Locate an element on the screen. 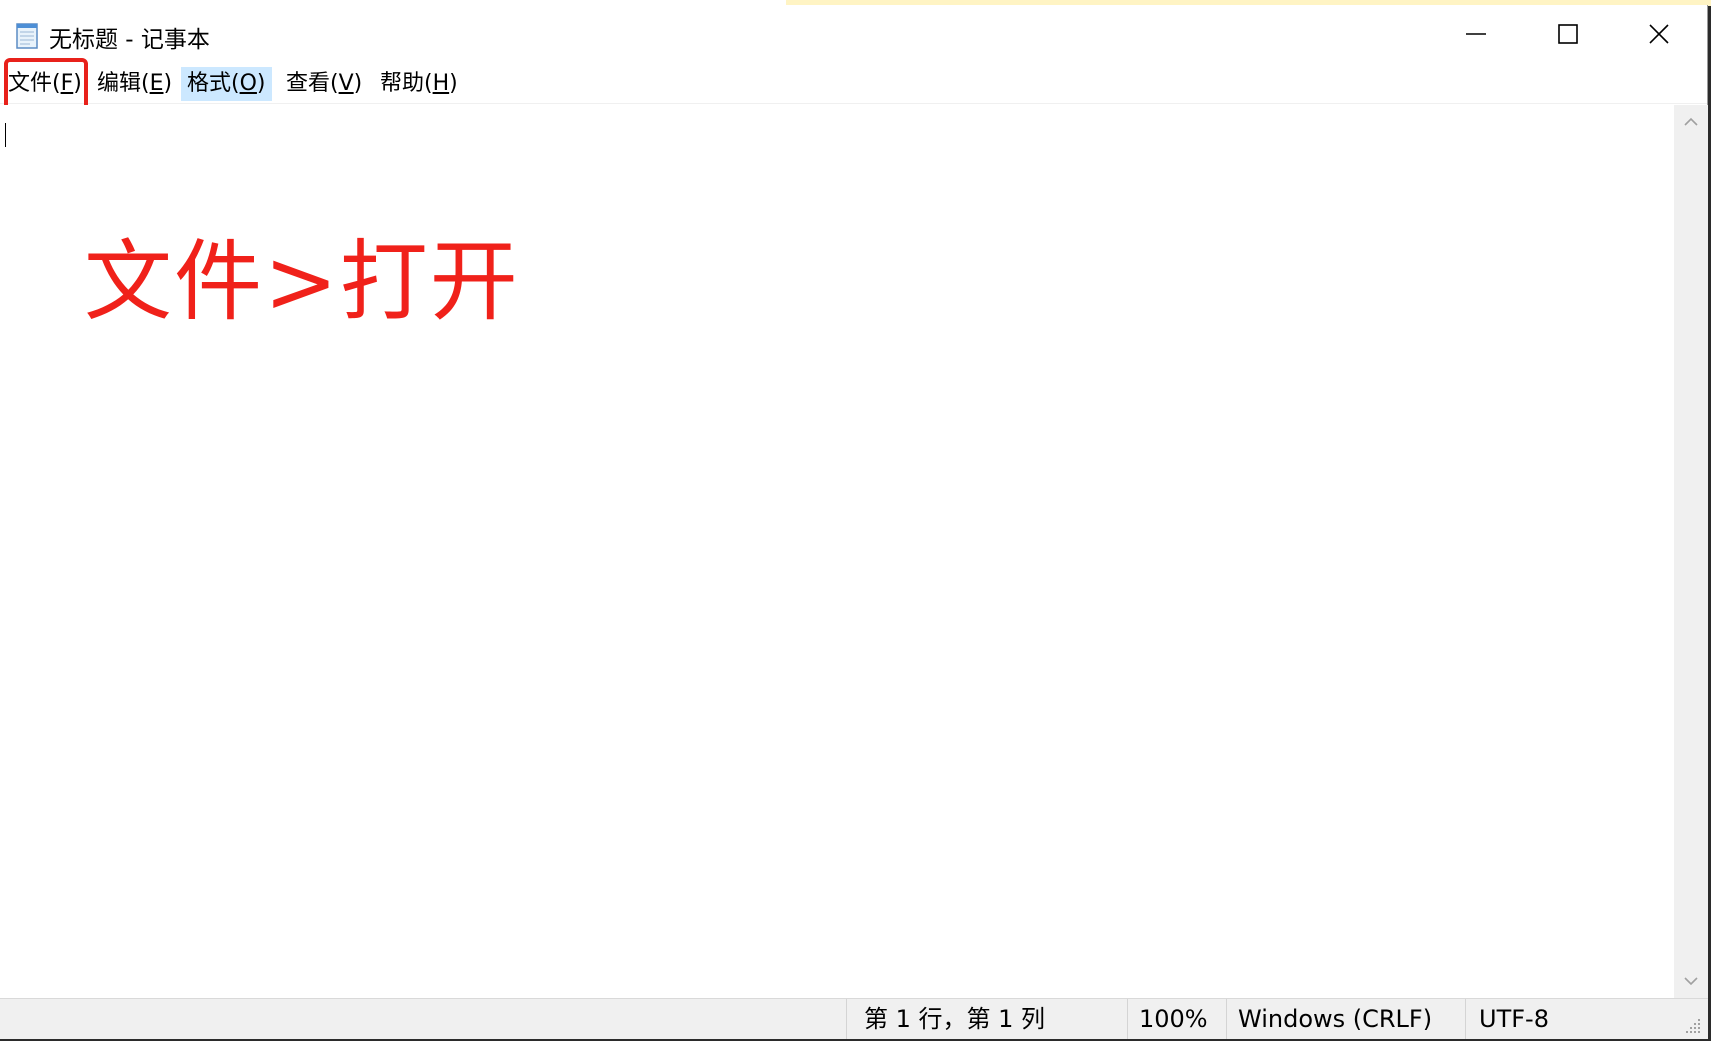  chevron-down-icon is located at coordinates (1691, 981).